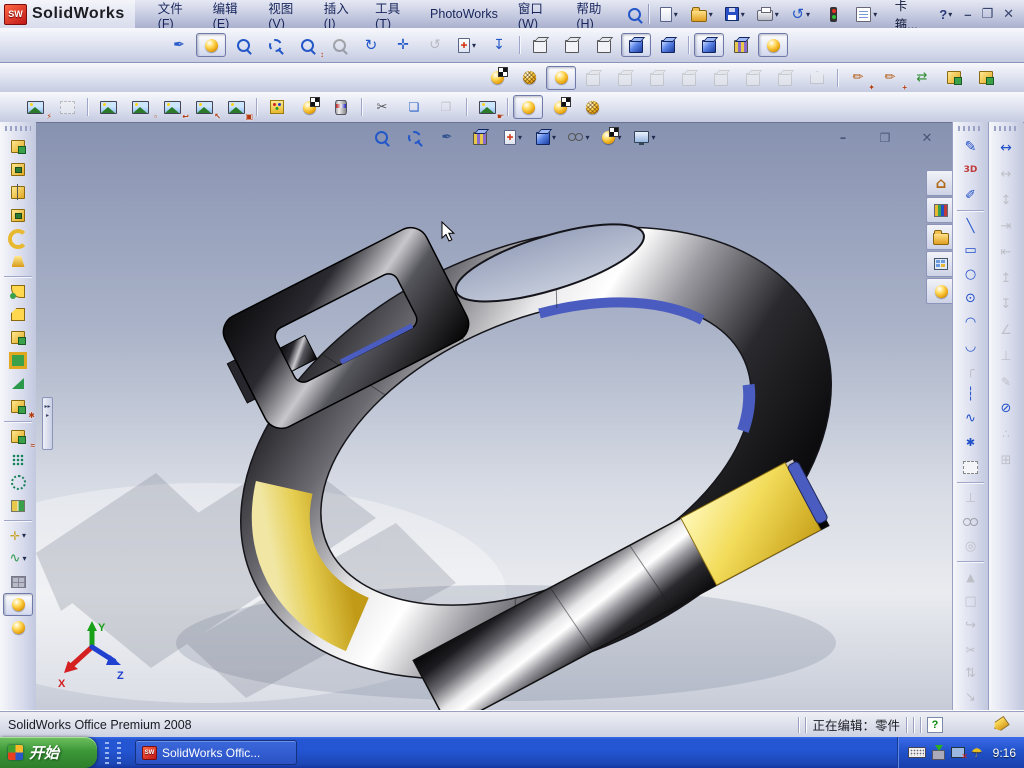 This screenshot has height=768, width=1024. I want to click on sketch-fillet-icon: ╭, so click(971, 371).